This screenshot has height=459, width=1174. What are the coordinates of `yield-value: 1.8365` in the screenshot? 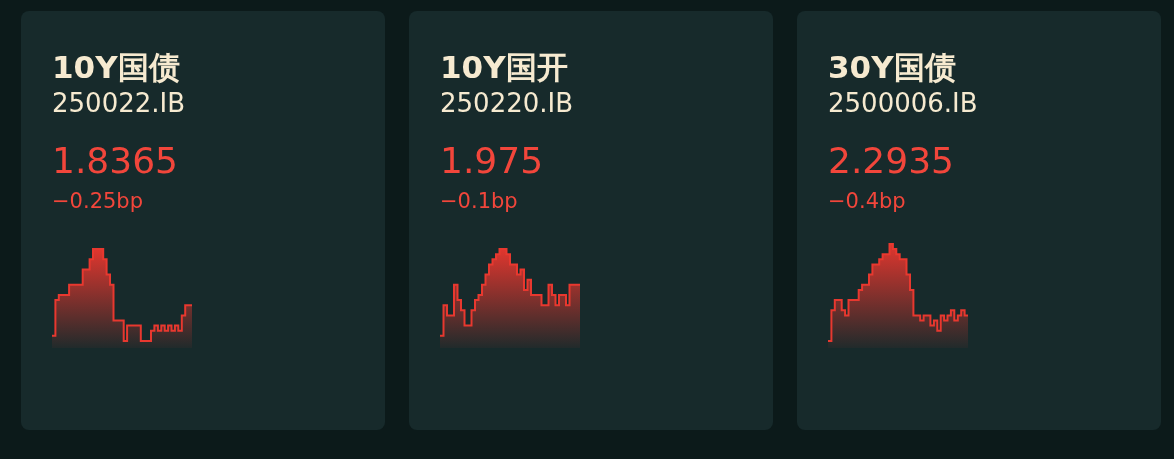 It's located at (115, 161).